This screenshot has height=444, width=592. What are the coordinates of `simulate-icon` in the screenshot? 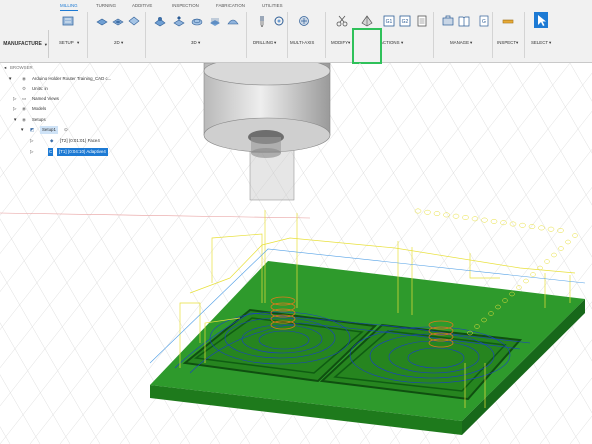 It's located at (367, 20).